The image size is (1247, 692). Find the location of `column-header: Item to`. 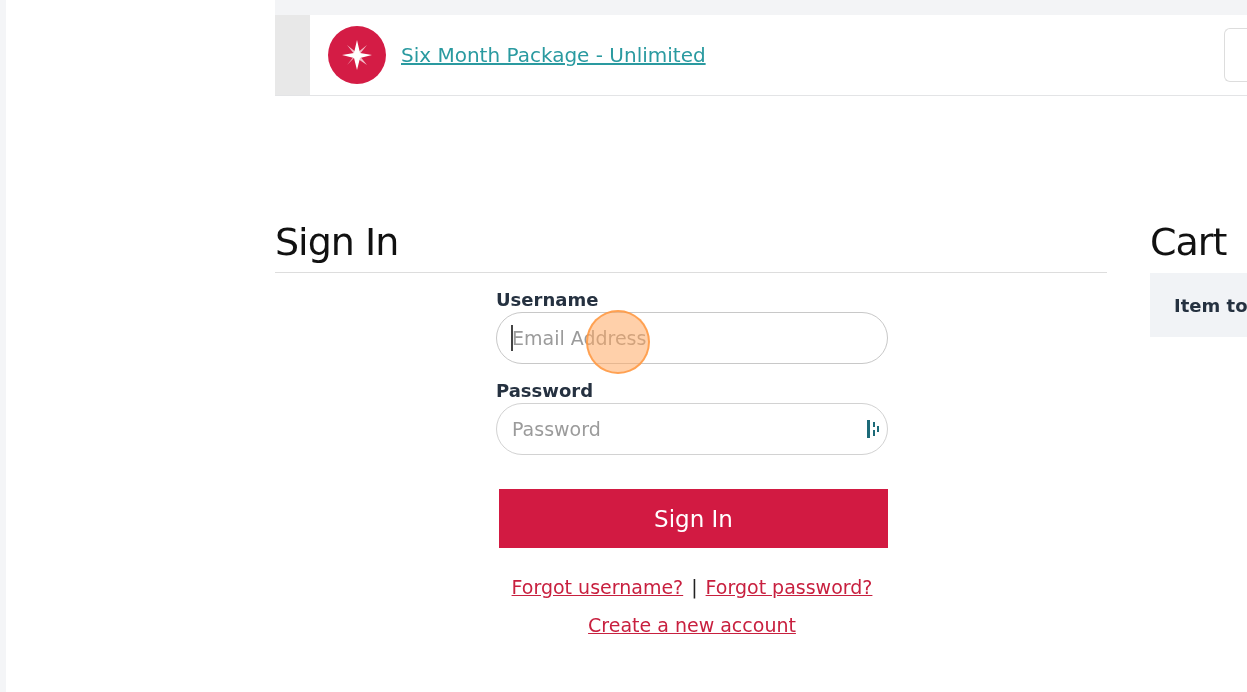

column-header: Item to is located at coordinates (1210, 305).